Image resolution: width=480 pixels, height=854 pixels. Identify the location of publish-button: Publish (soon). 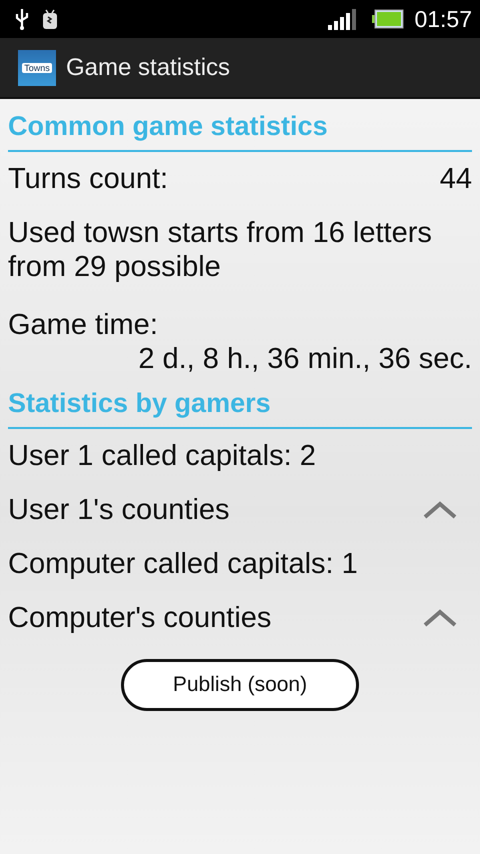
(240, 685).